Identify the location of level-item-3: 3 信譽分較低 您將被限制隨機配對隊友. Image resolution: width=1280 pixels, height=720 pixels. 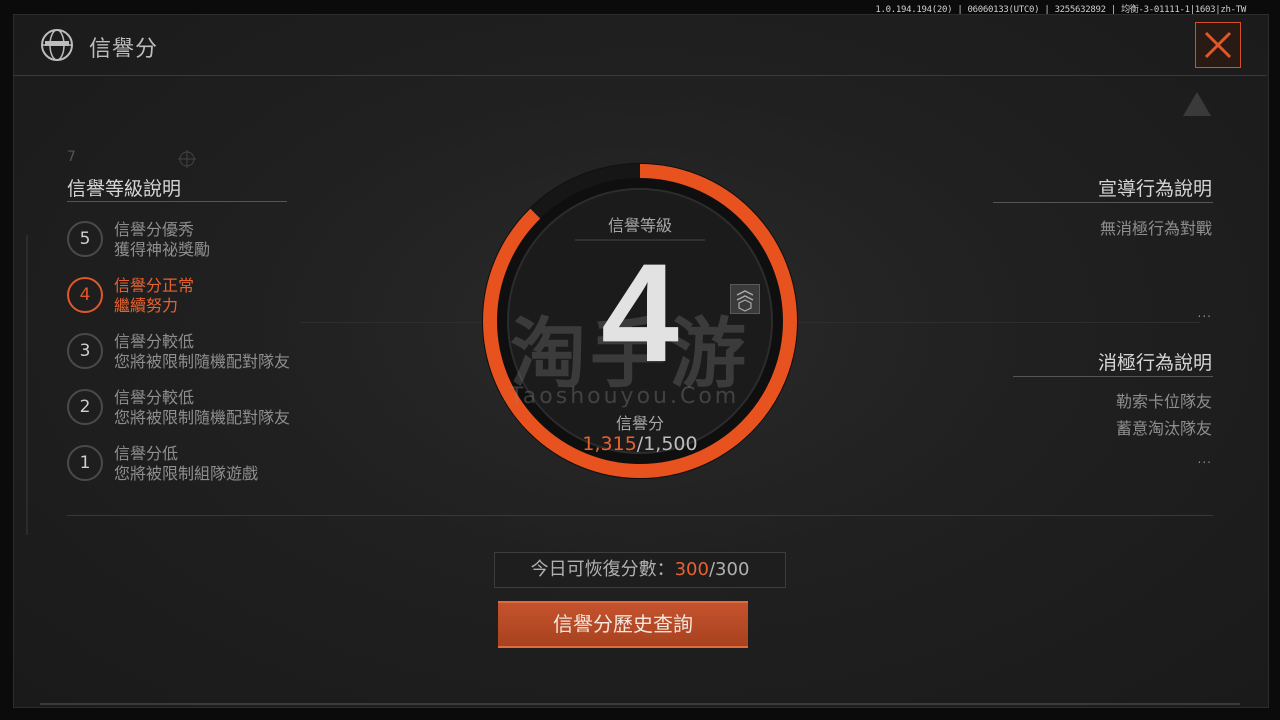
(197, 350).